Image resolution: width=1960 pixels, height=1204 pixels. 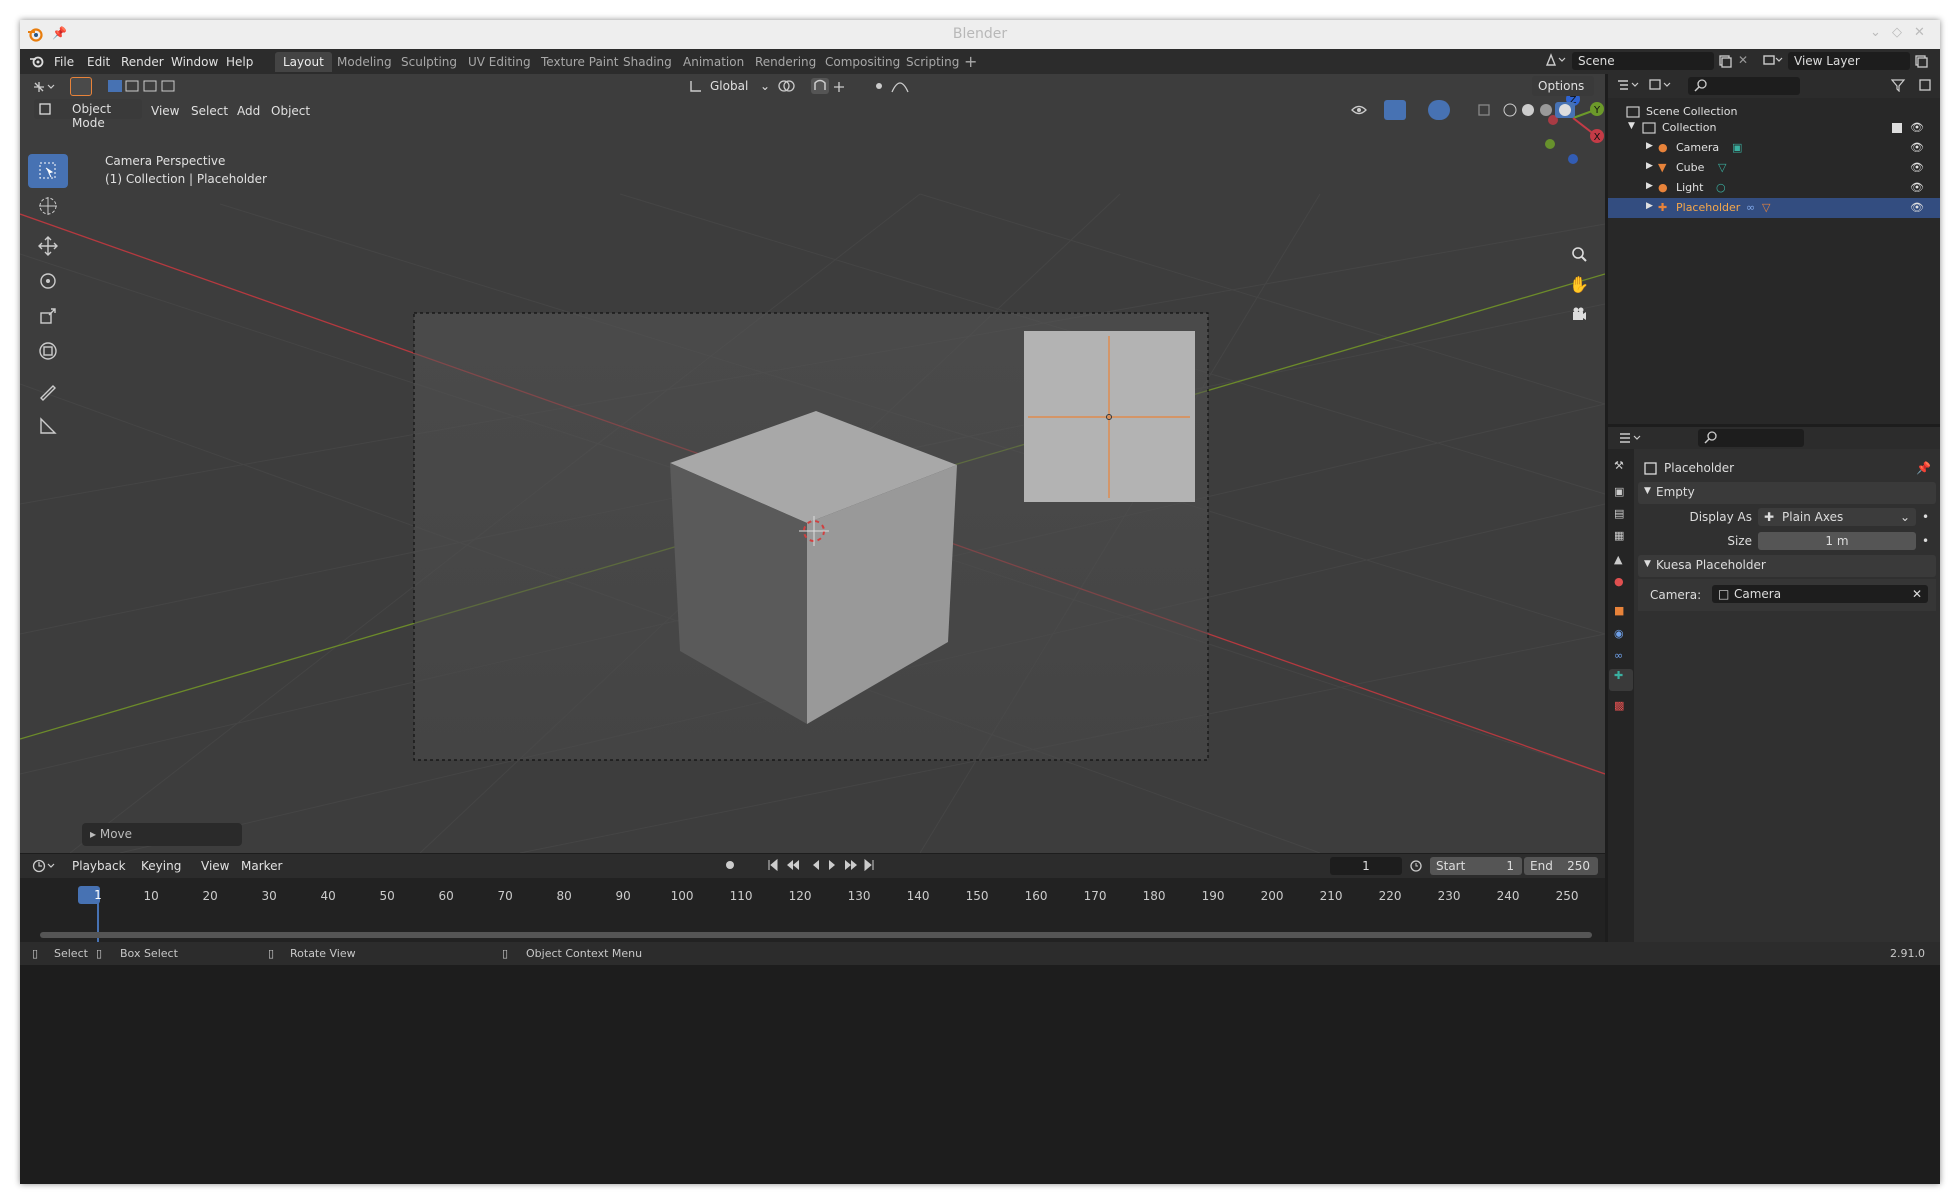 I want to click on selection-mode-icon, so click(x=151, y=87).